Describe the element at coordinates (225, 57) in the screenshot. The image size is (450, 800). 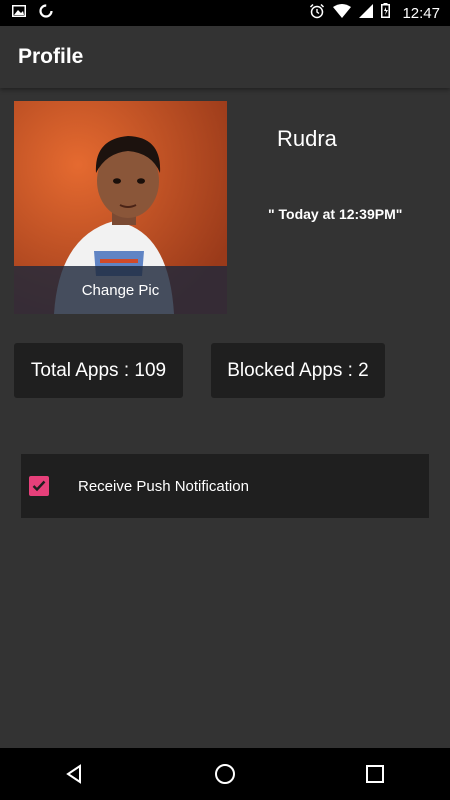
I see `app-bar: Profile` at that location.